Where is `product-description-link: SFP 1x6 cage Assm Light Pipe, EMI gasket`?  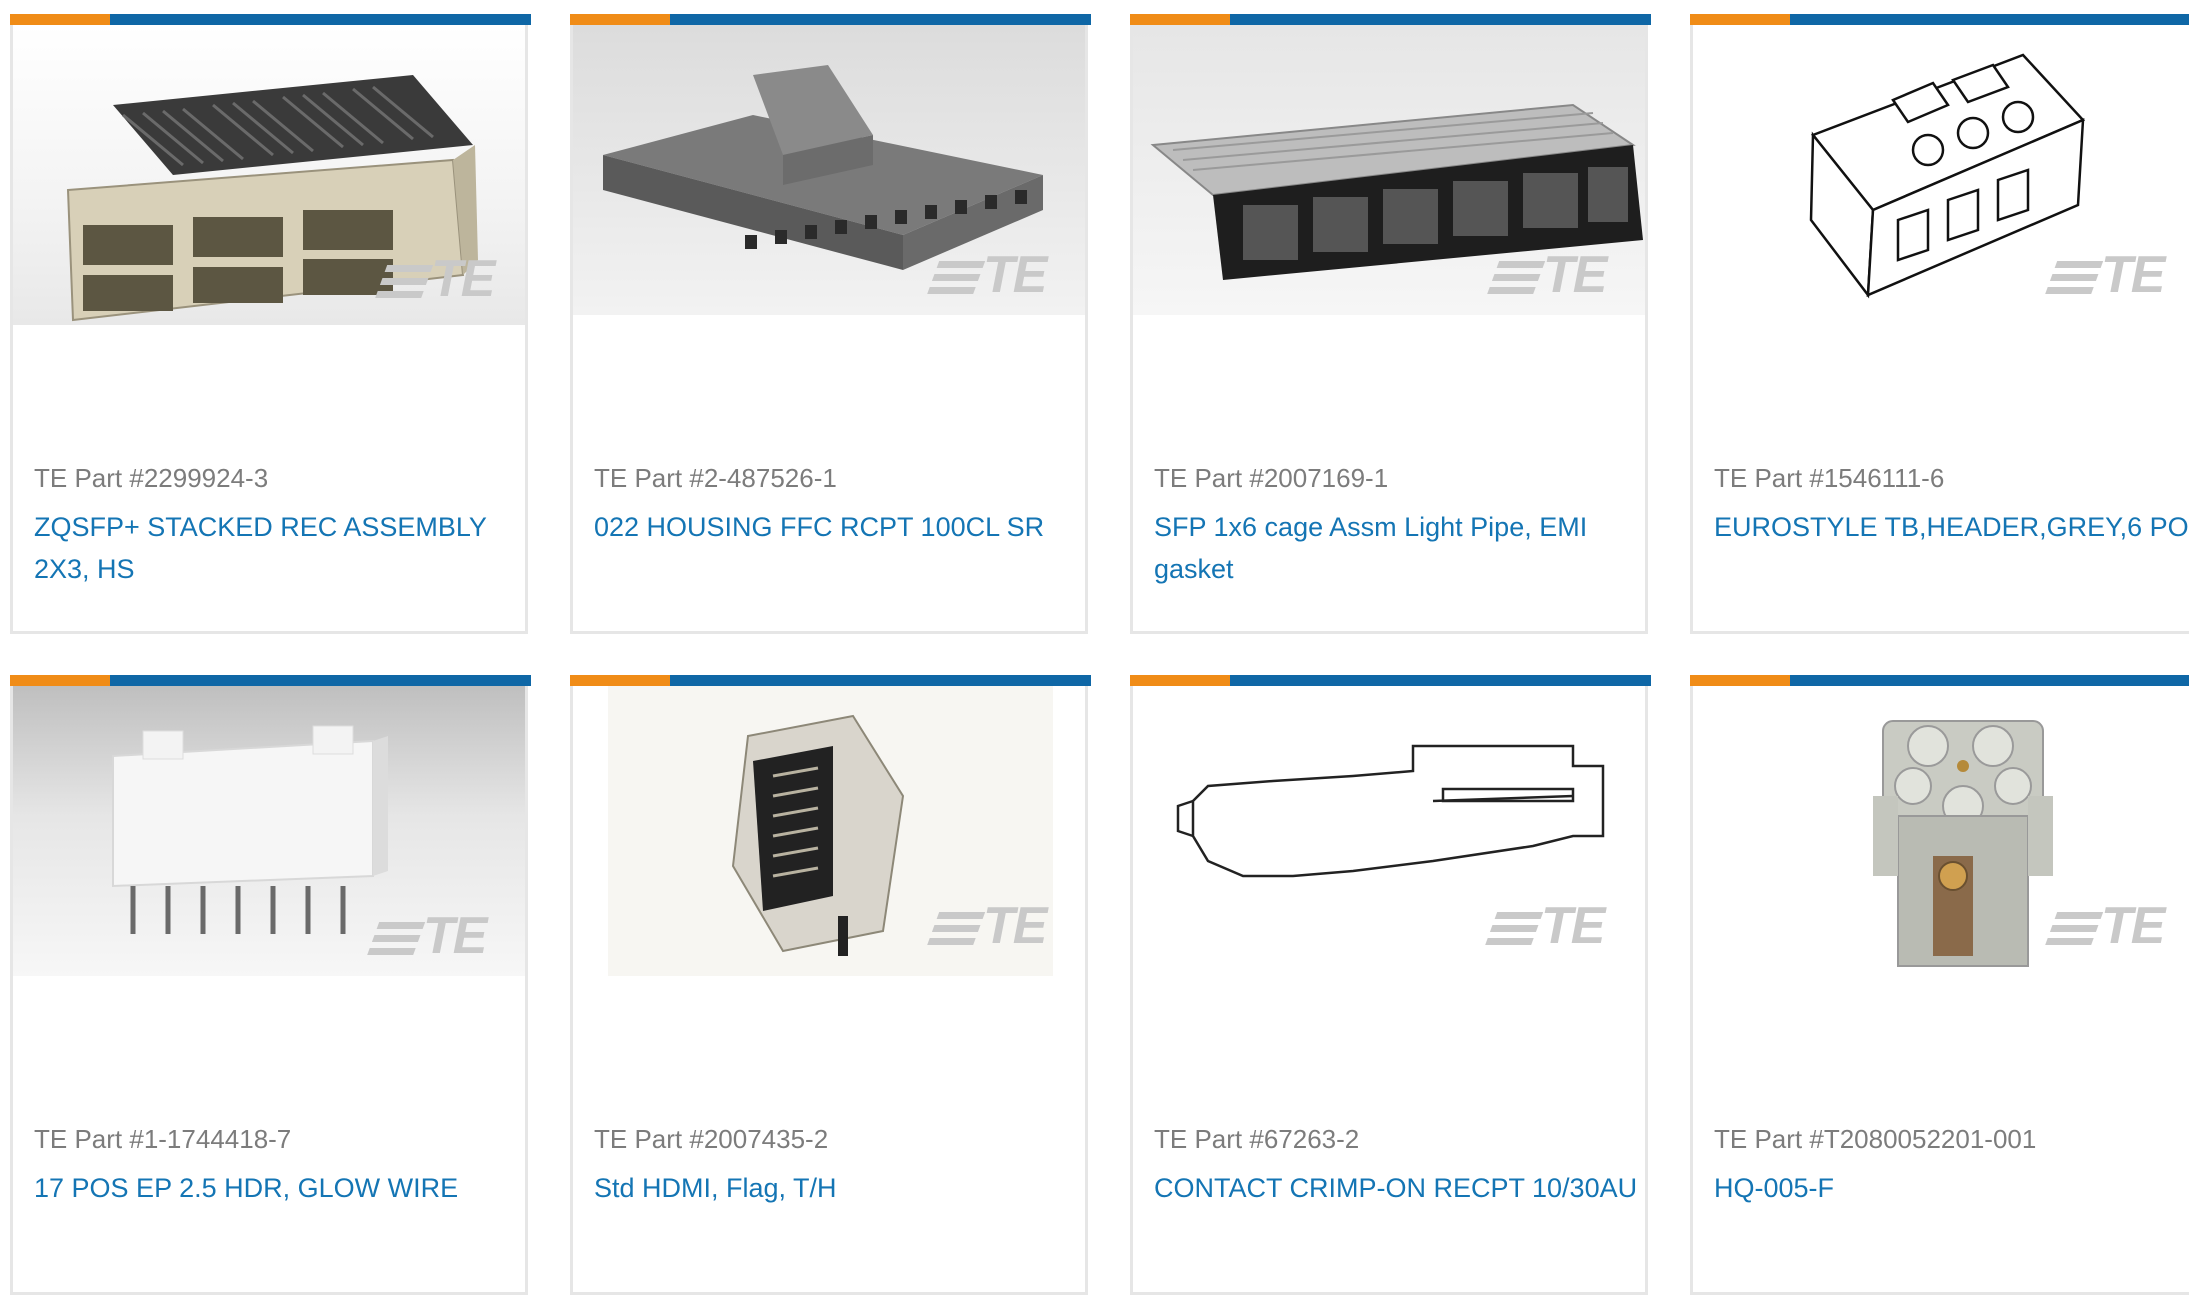 product-description-link: SFP 1x6 cage Assm Light Pipe, EMI gasket is located at coordinates (1399, 548).